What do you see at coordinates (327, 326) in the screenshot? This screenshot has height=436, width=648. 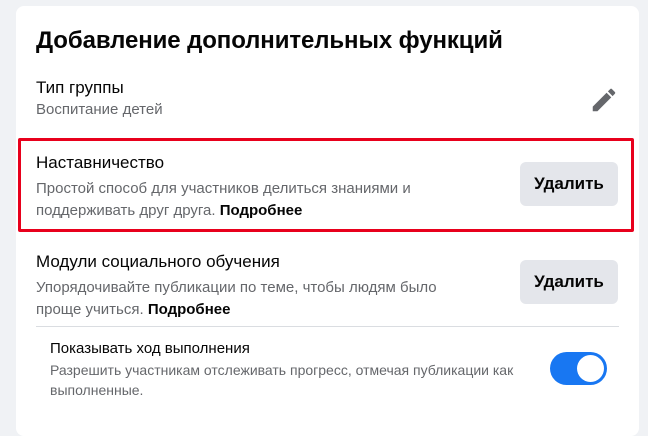 I see `divider` at bounding box center [327, 326].